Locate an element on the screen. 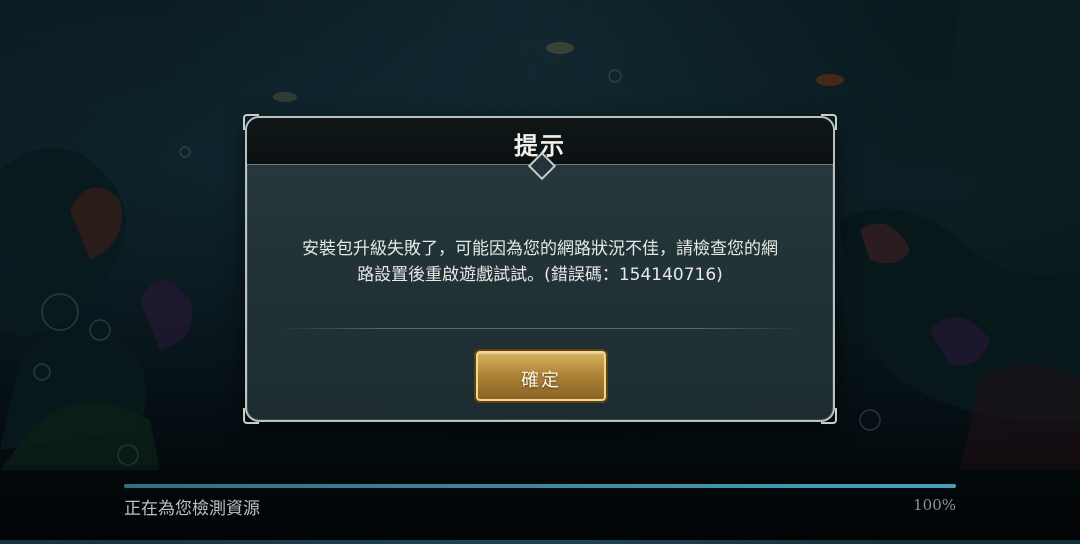  confirm-button-label: 確定 is located at coordinates (541, 380).